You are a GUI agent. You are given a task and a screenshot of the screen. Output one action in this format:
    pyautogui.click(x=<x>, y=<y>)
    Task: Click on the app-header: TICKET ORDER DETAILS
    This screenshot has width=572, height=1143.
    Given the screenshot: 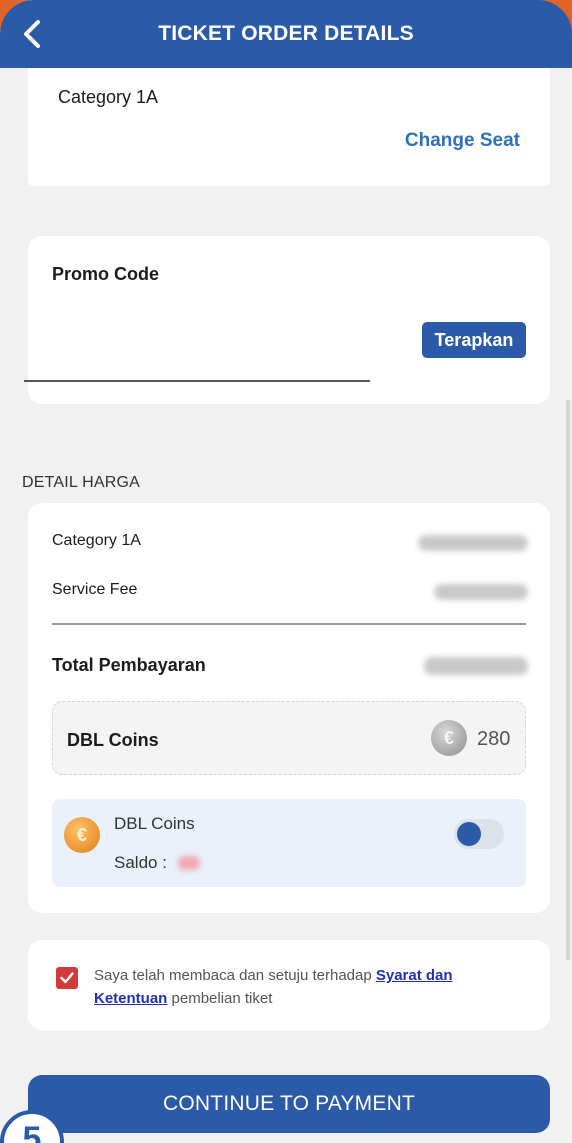 What is the action you would take?
    pyautogui.click(x=286, y=34)
    